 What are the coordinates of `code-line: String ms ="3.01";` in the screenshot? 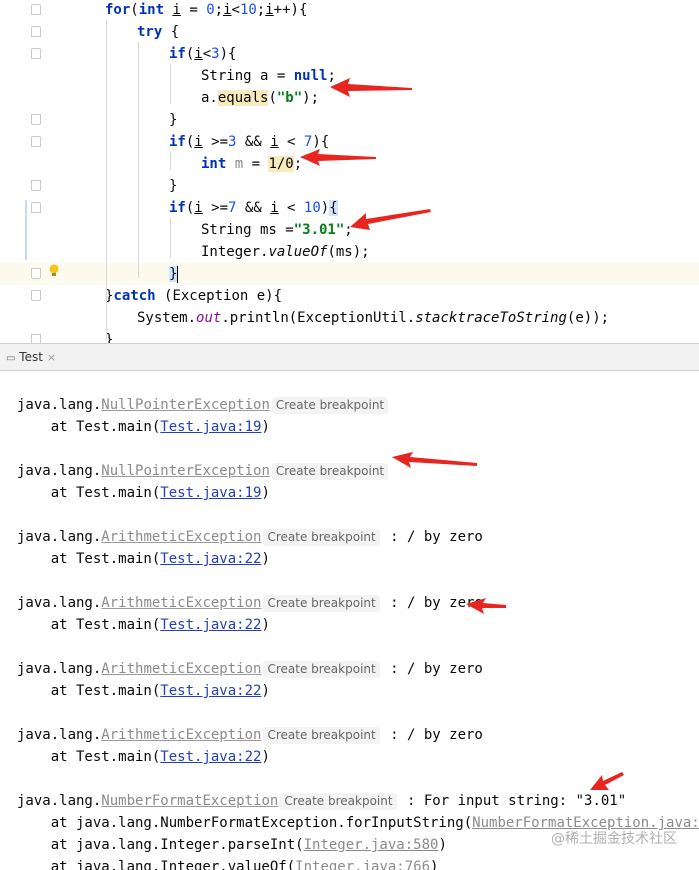 It's located at (349, 230).